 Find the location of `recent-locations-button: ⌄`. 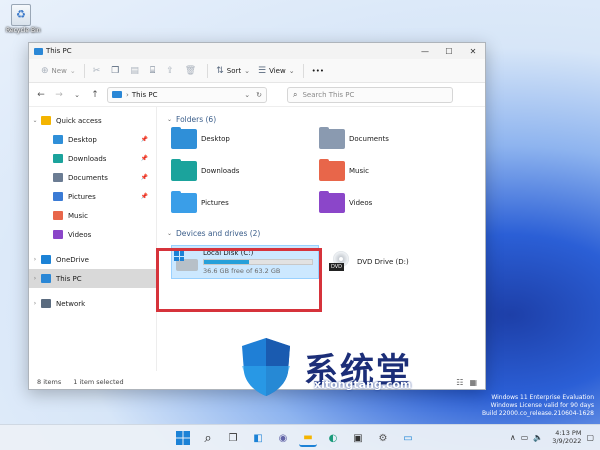

recent-locations-button: ⌄ is located at coordinates (77, 95).